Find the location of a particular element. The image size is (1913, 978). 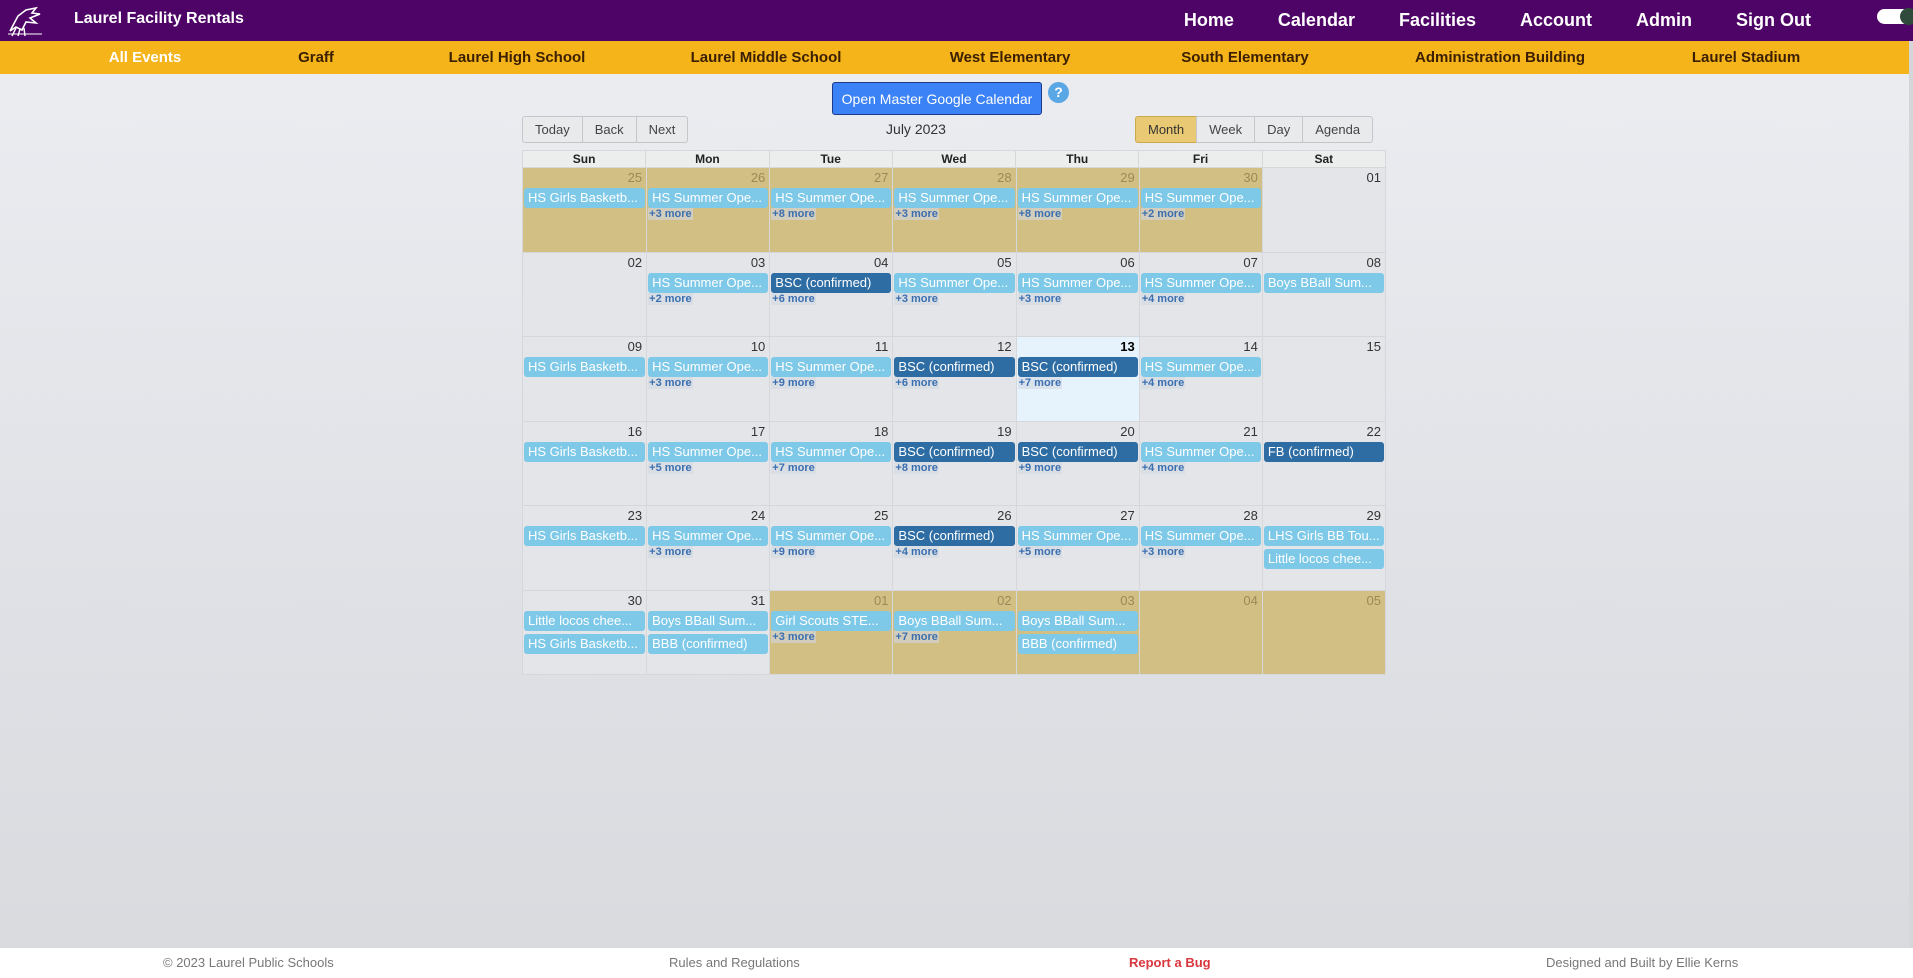

day-number: 26 is located at coordinates (1004, 515).